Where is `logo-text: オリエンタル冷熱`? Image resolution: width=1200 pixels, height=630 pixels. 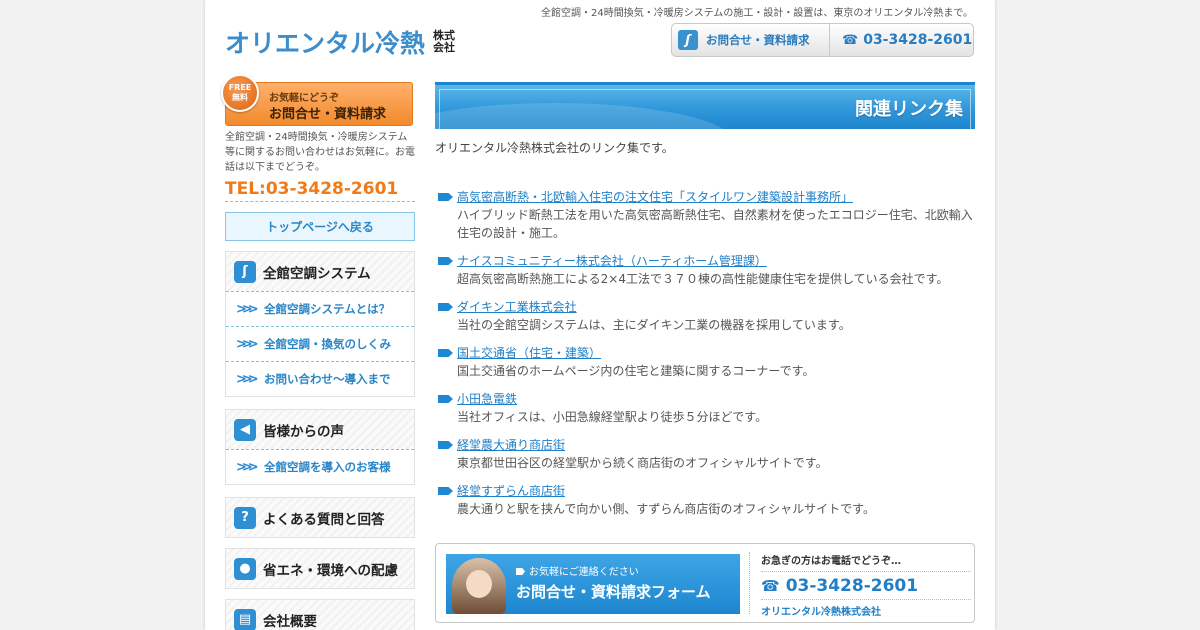
logo-text: オリエンタル冷熱 is located at coordinates (325, 43).